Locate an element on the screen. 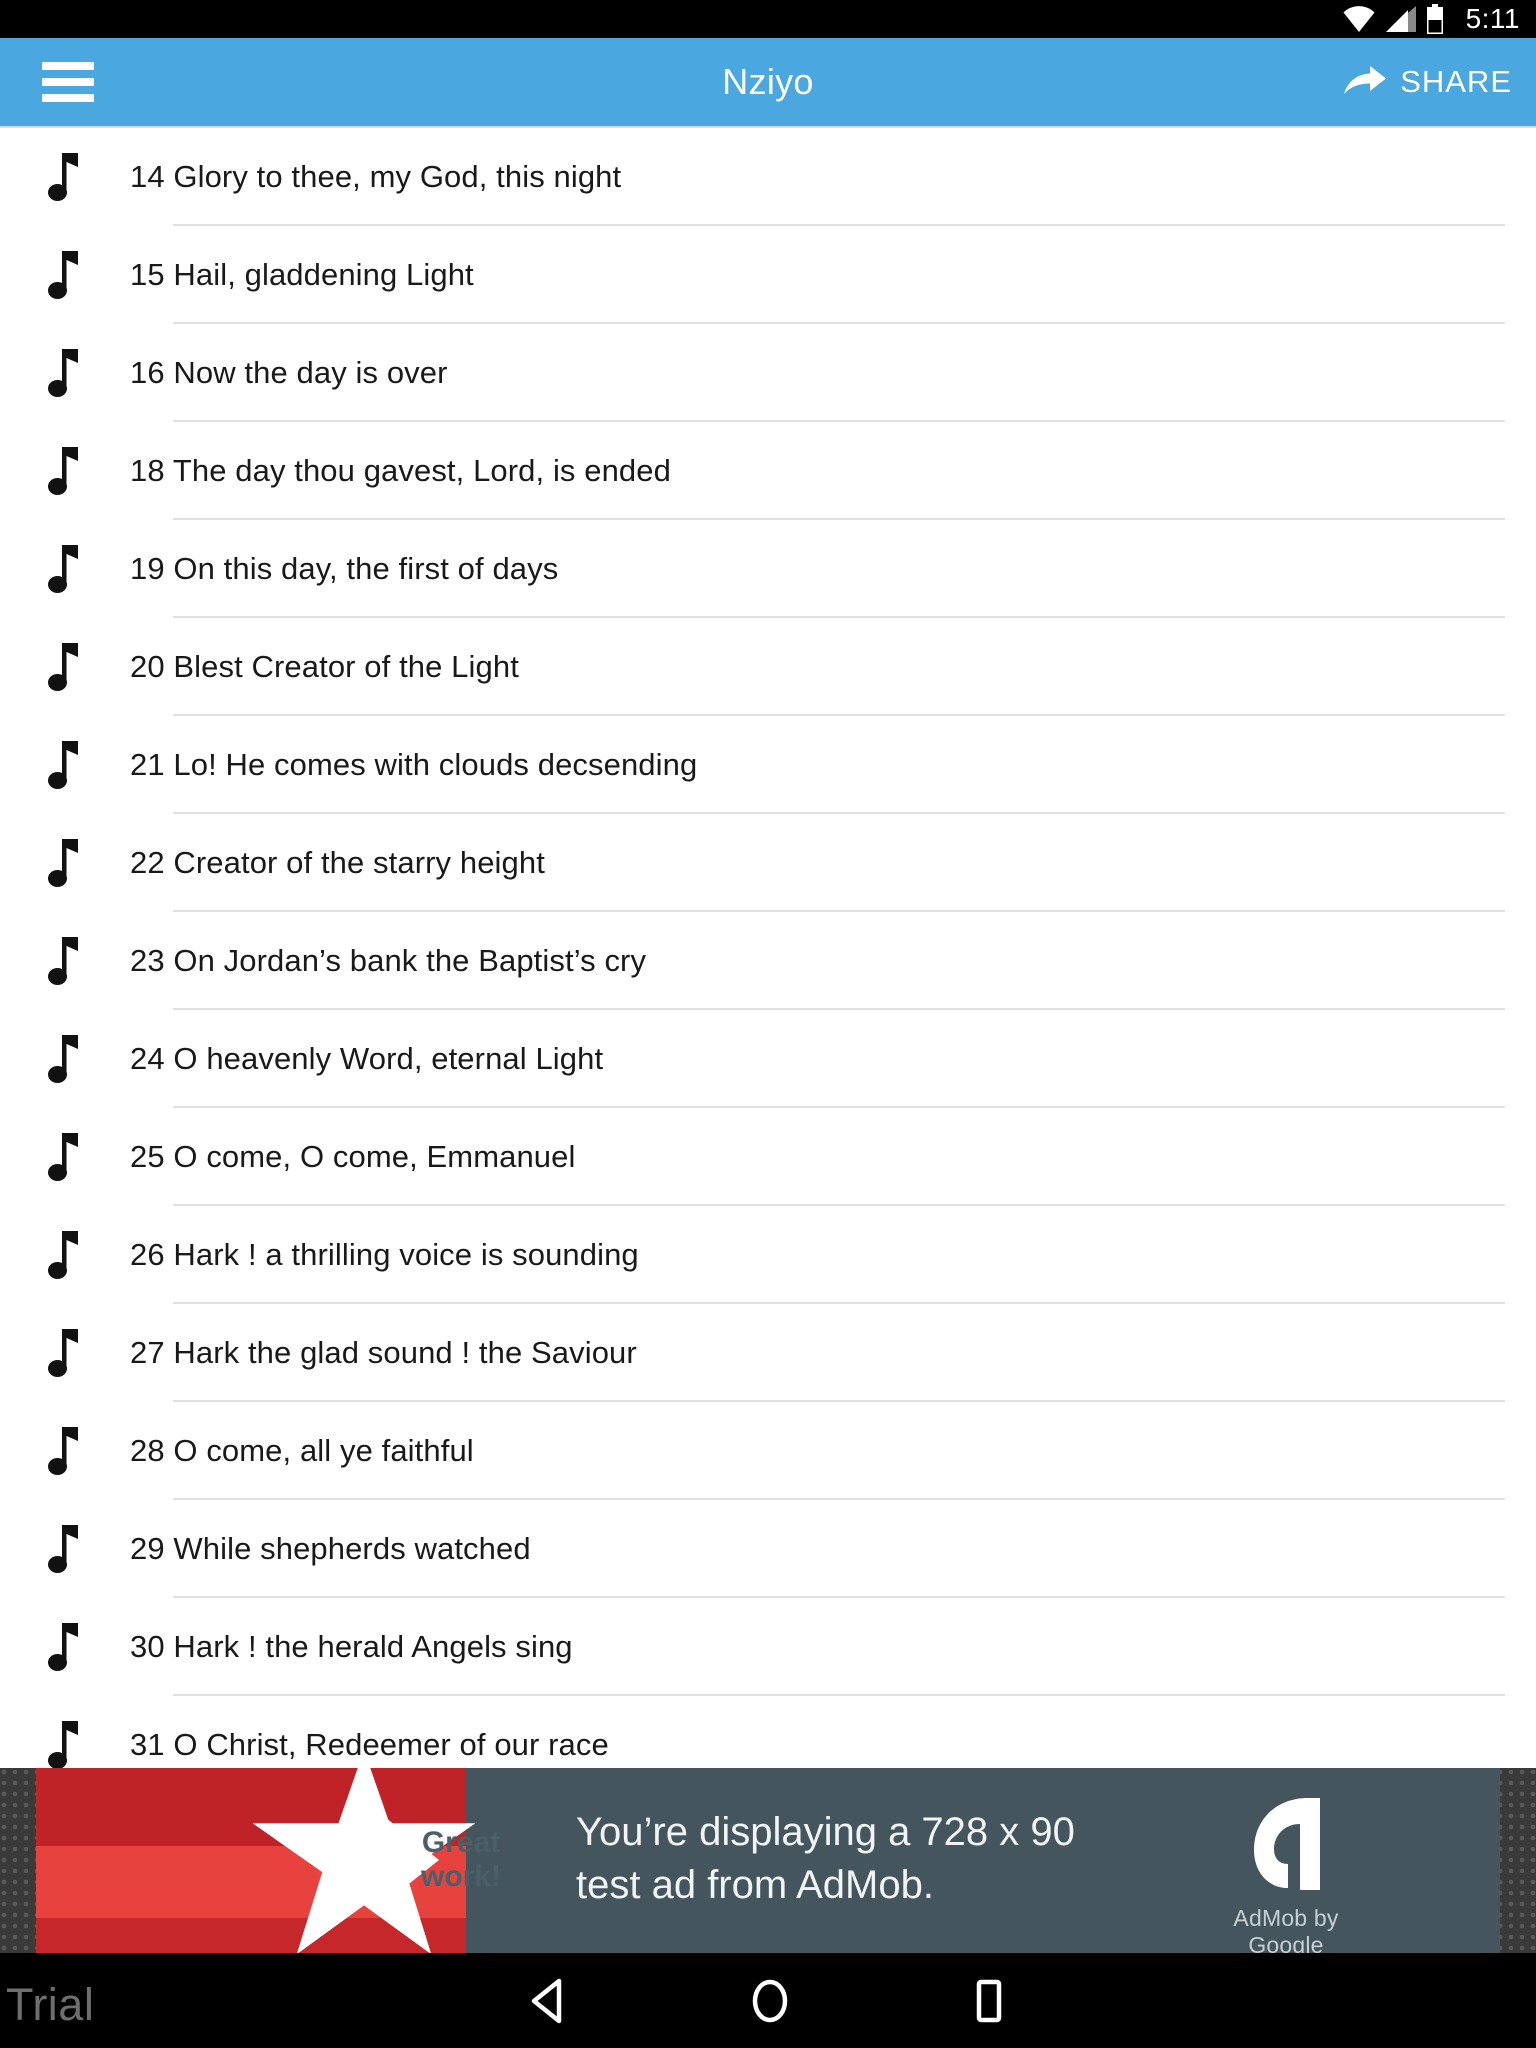 The width and height of the screenshot is (1536, 2048). list-item-label: 25 O come, O come, Emmanuel is located at coordinates (353, 1156).